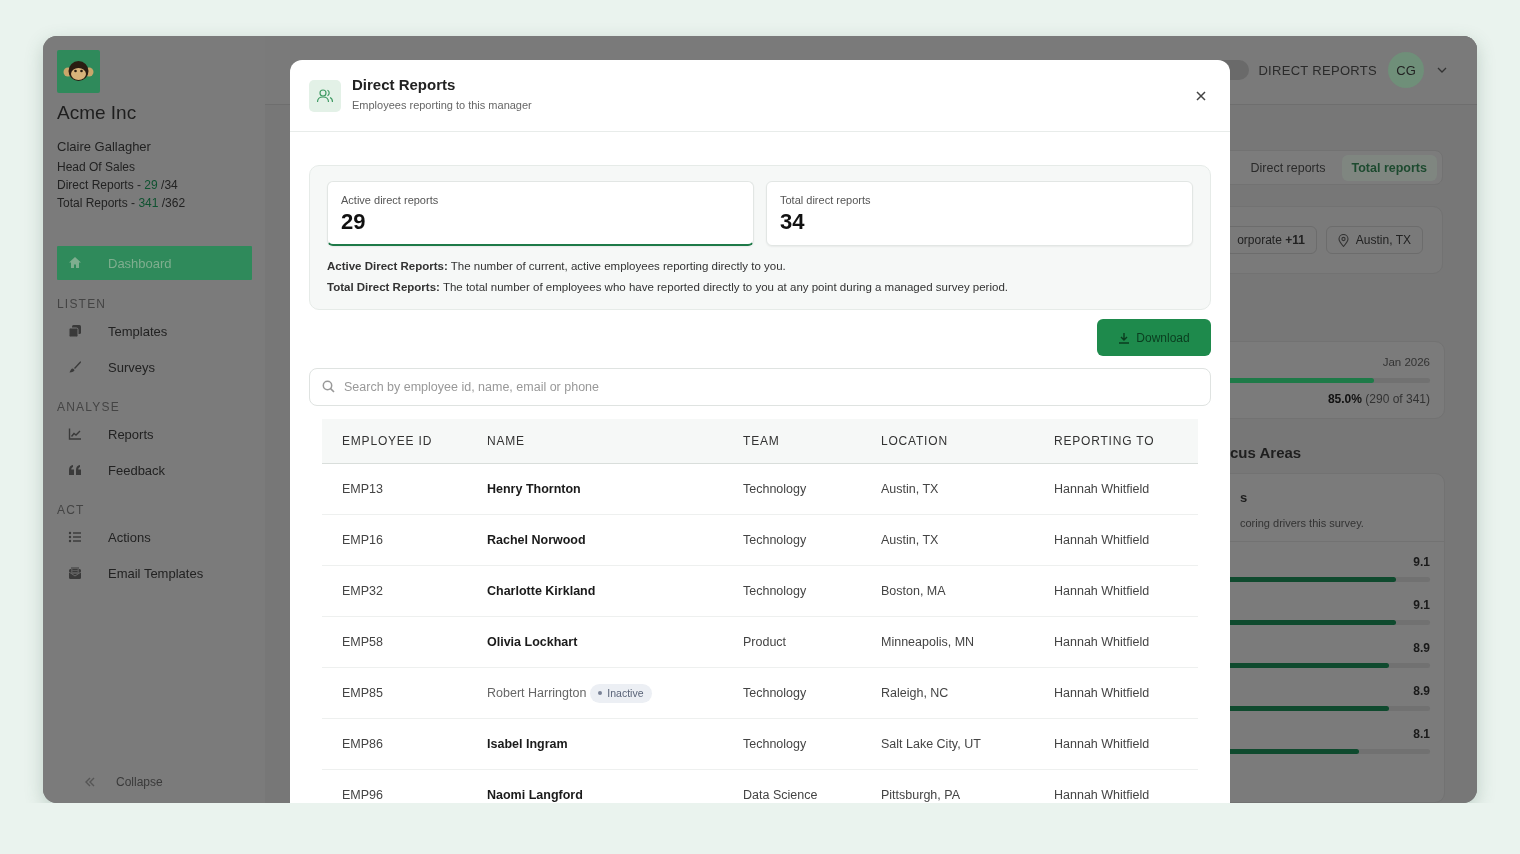 Image resolution: width=1520 pixels, height=854 pixels. What do you see at coordinates (967, 744) in the screenshot?
I see `table-cell: Salt Lake City, UT` at bounding box center [967, 744].